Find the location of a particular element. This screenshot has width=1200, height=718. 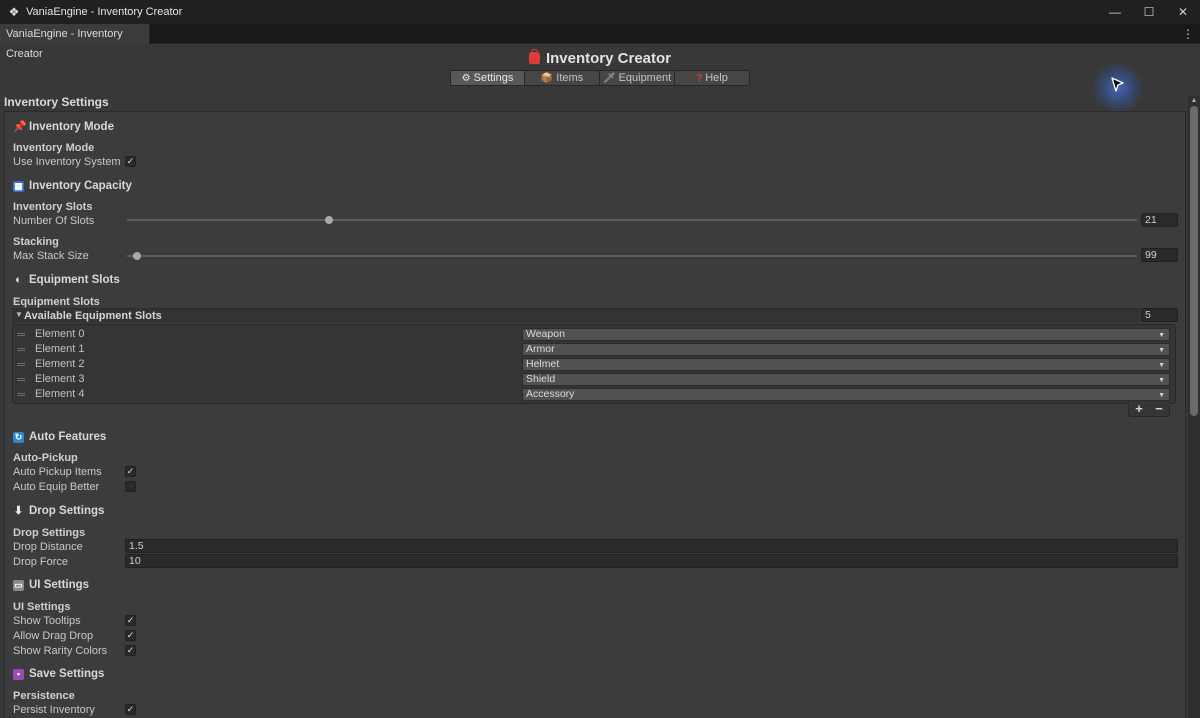

element-label: Element 4 is located at coordinates (60, 394).